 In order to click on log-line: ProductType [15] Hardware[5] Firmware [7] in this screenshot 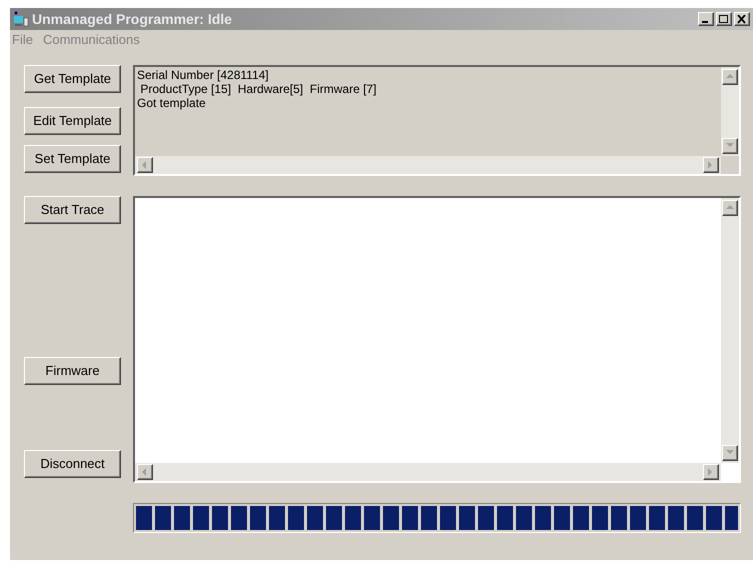, I will do `click(258, 89)`.